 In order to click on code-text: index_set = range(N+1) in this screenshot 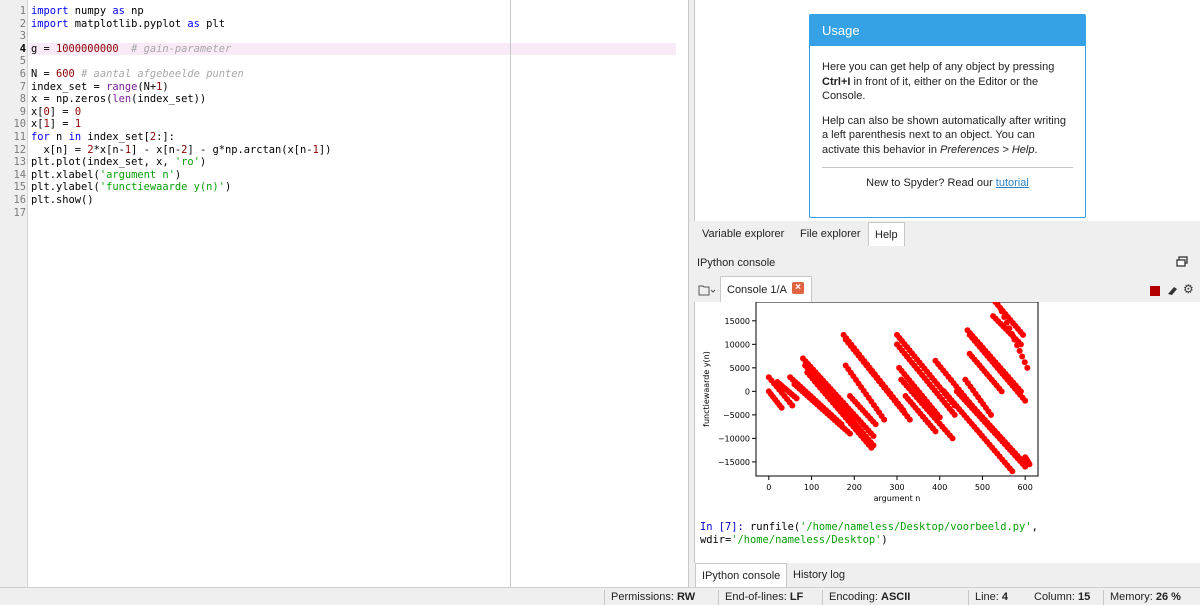, I will do `click(100, 86)`.